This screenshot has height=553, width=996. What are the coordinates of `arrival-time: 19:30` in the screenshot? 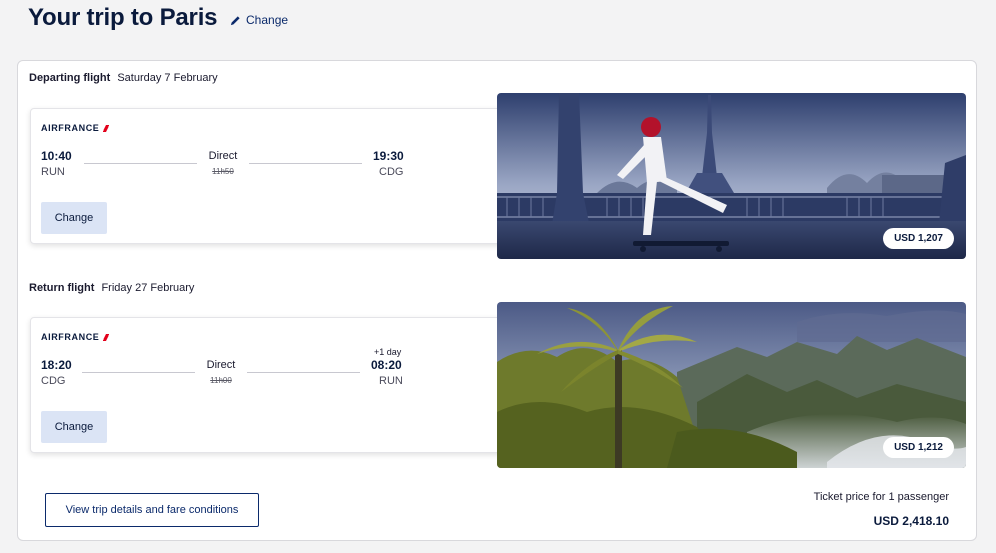 It's located at (388, 156).